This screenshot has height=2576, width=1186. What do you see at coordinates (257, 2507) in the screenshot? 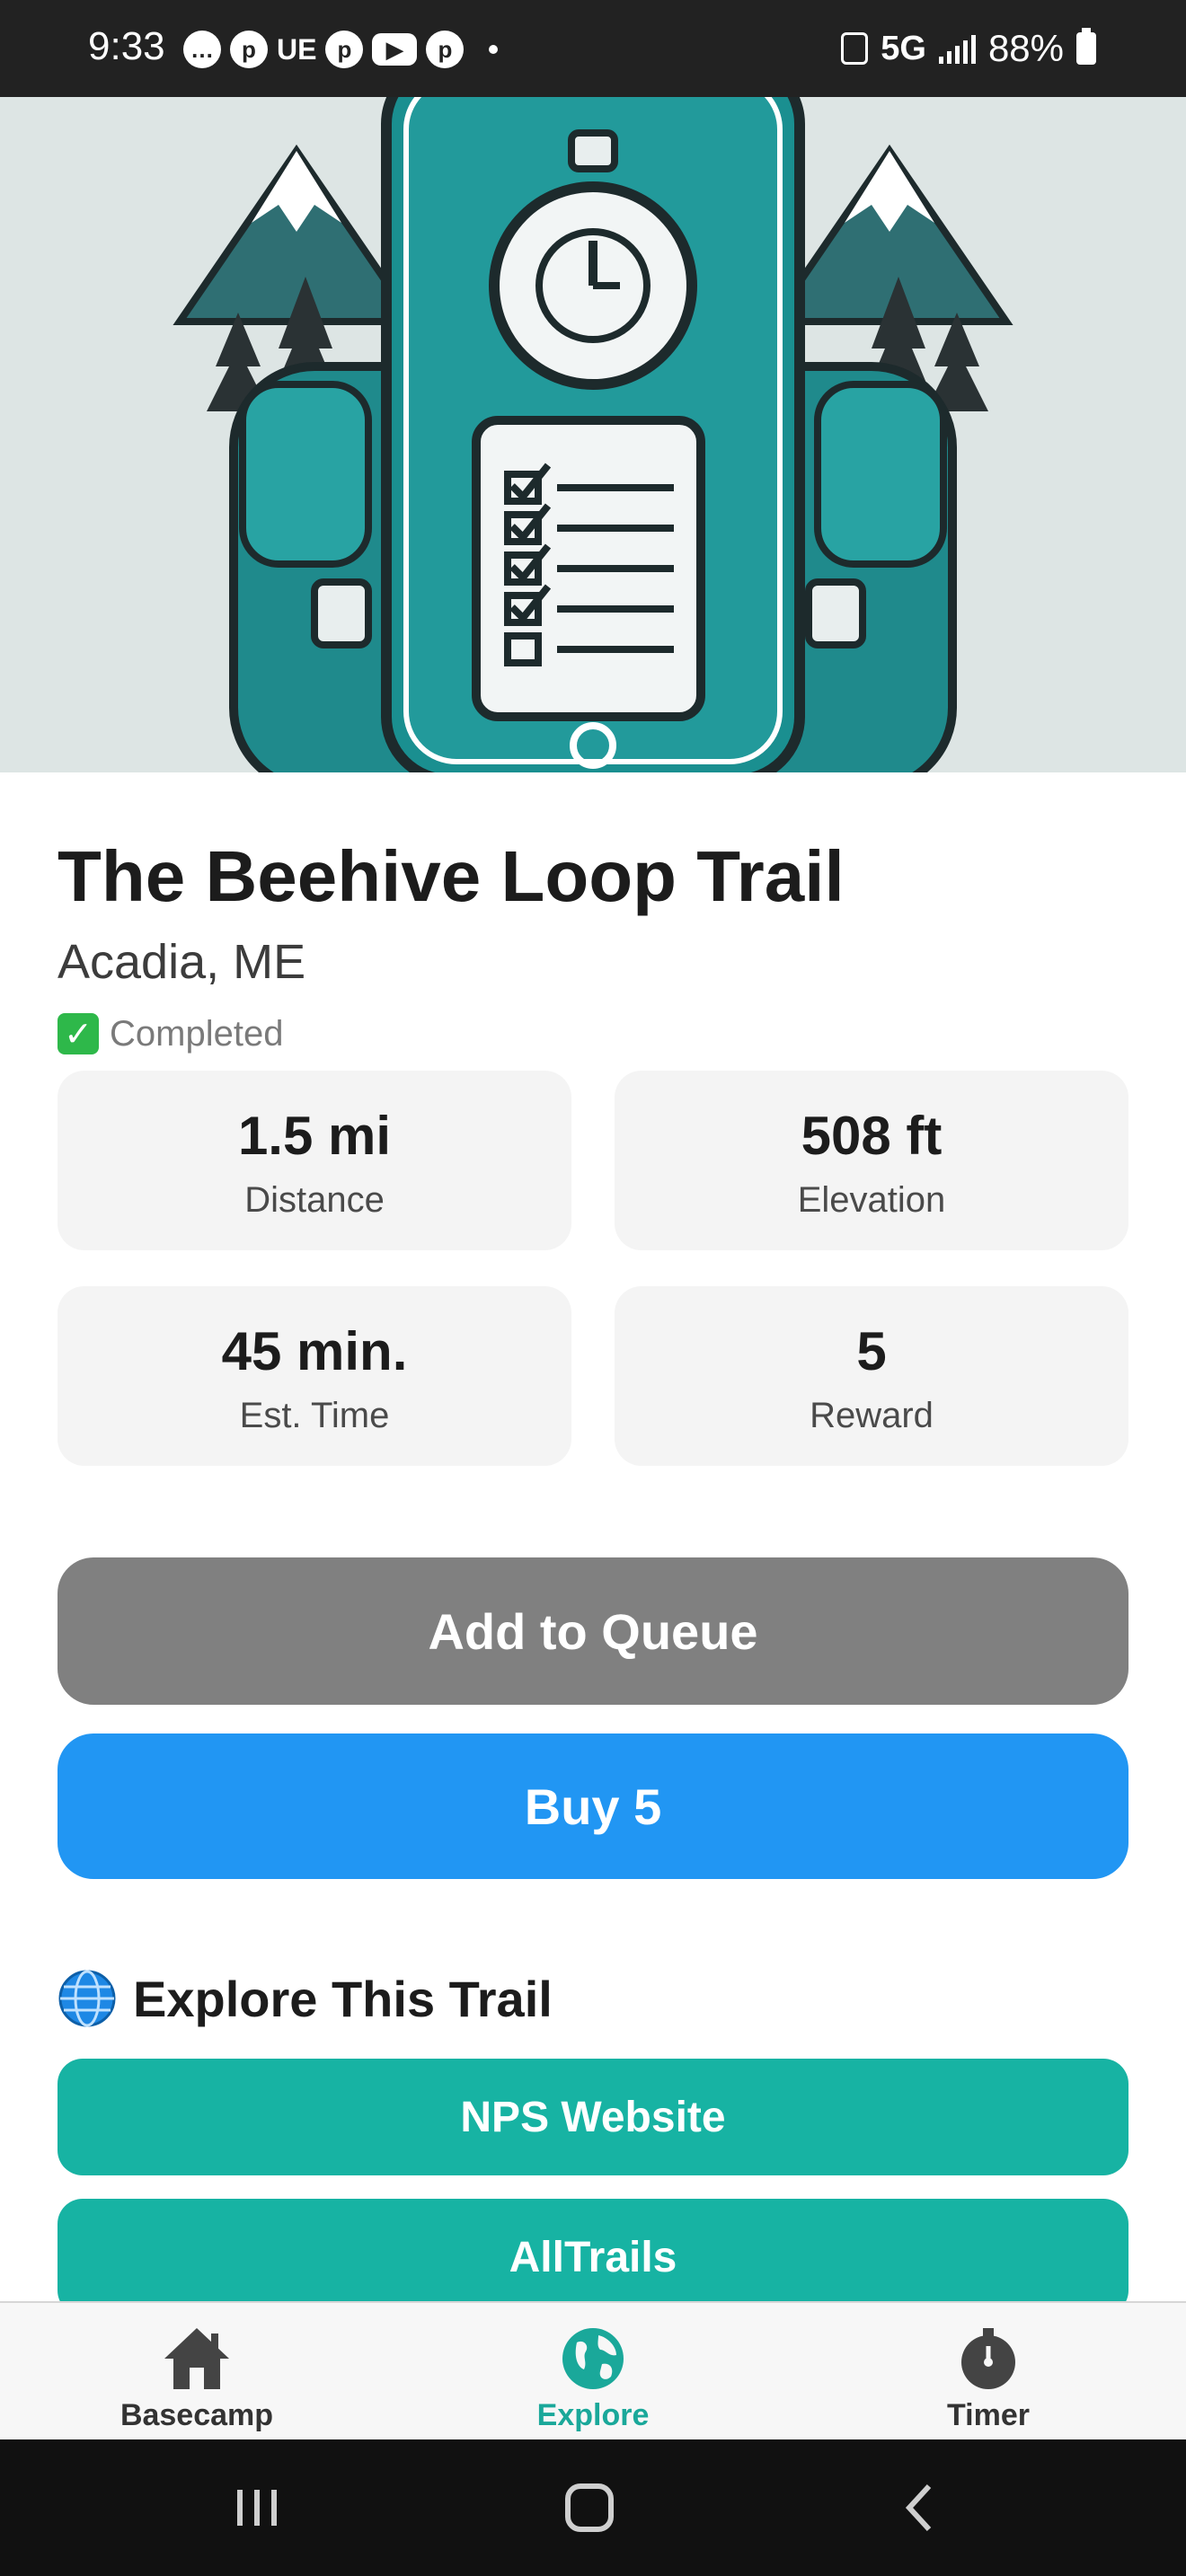
I see `recent-apps-icon` at bounding box center [257, 2507].